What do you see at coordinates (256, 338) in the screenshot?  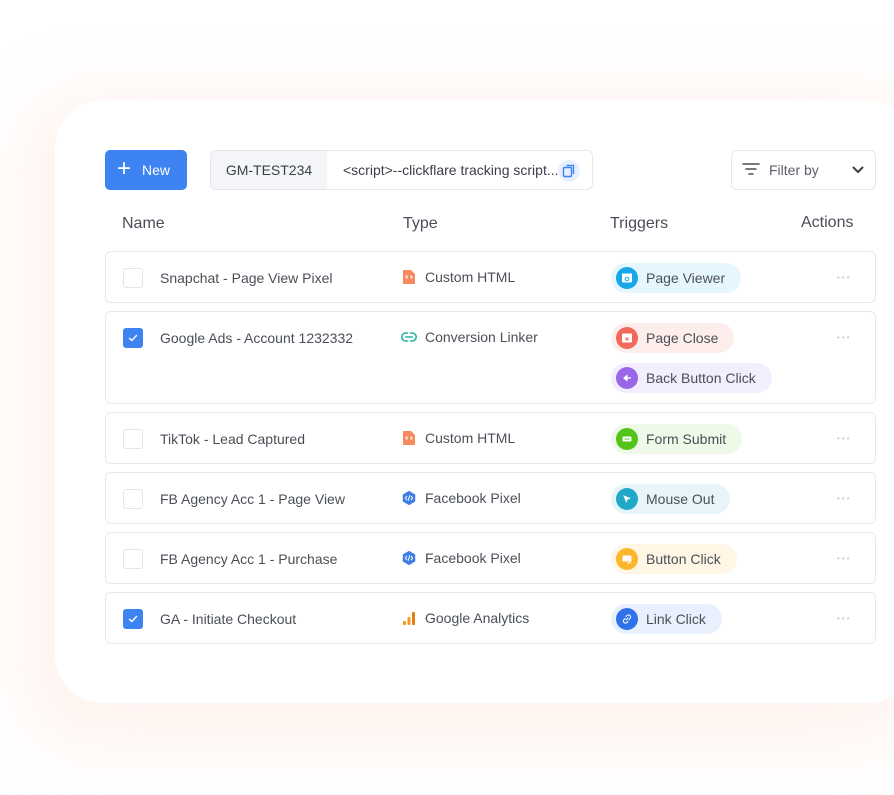 I see `tag-name: Google Ads - Account 1232332` at bounding box center [256, 338].